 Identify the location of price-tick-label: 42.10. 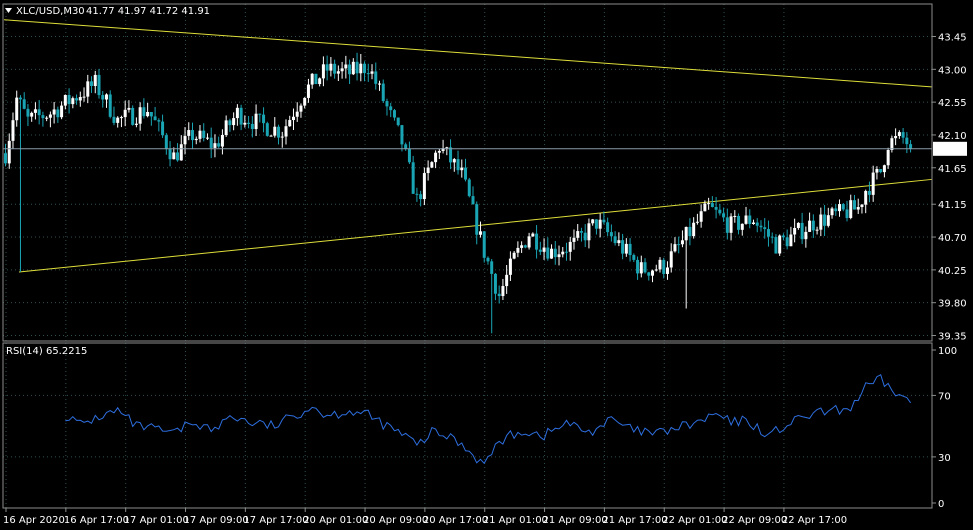
(952, 136).